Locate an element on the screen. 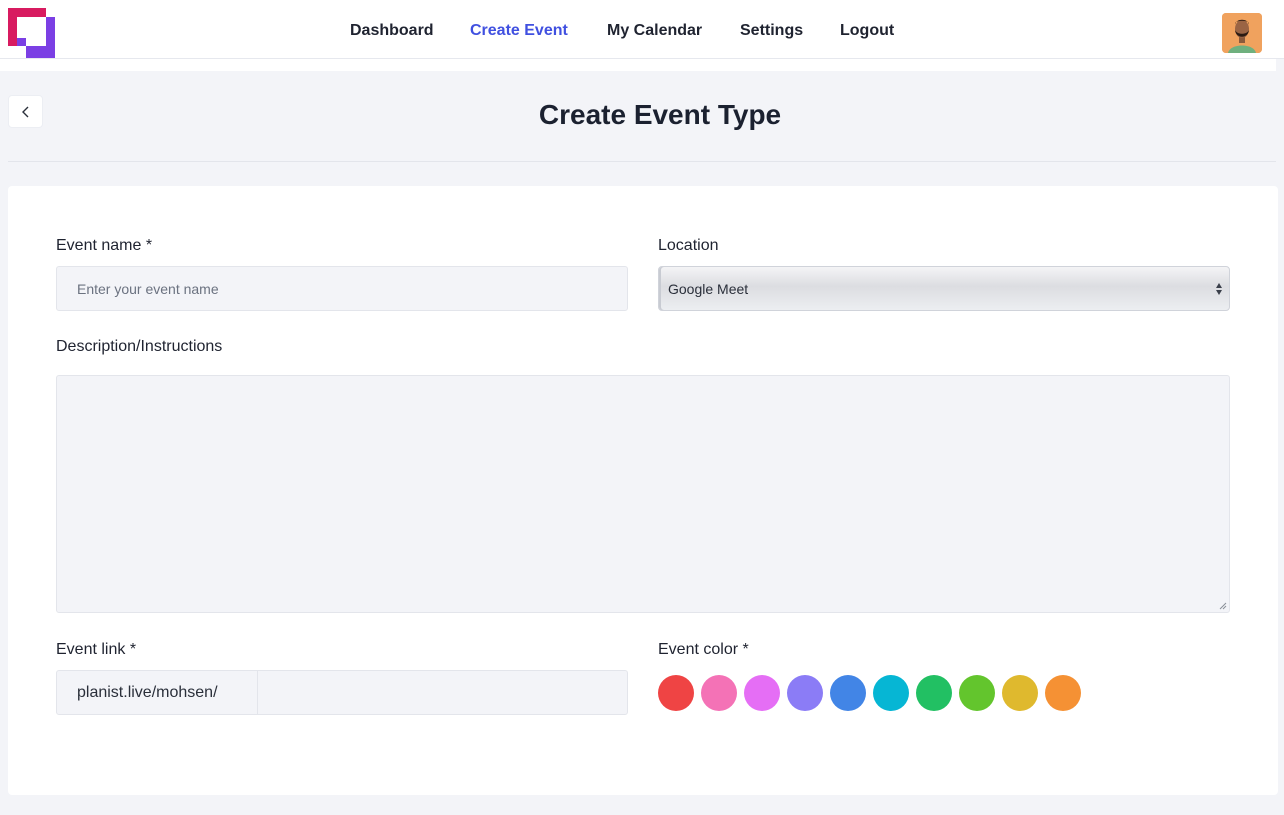 Image resolution: width=1284 pixels, height=815 pixels. description-label: Description/Instructions is located at coordinates (139, 346).